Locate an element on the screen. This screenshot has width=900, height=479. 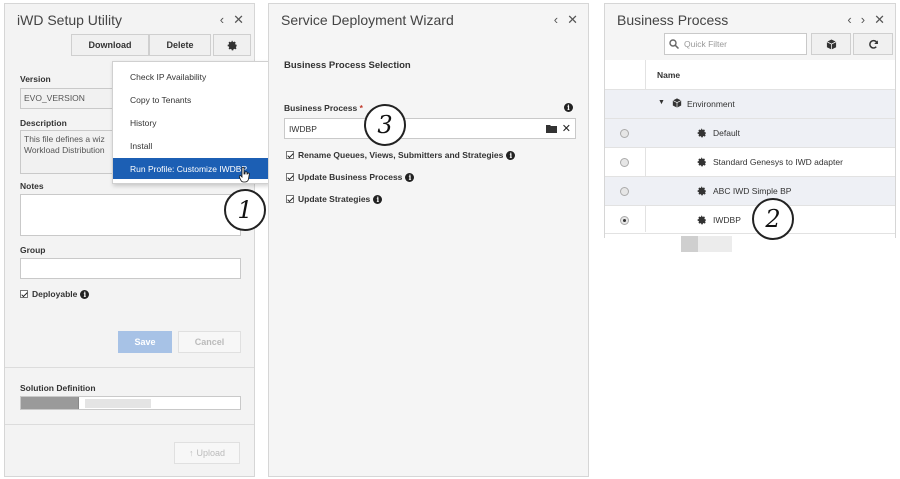
business-process-label-text: Business Process is located at coordinates (321, 108).